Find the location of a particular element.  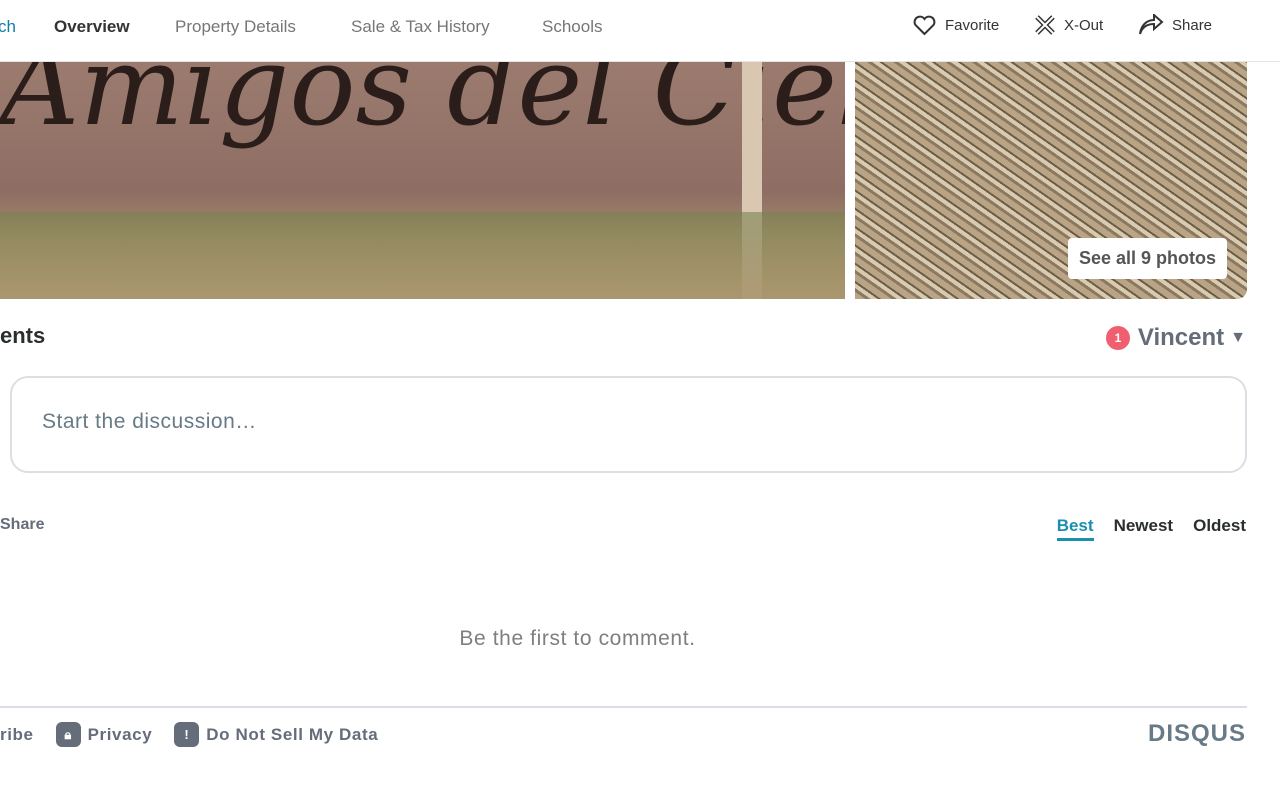

share-arrow-icon is located at coordinates (1151, 24).